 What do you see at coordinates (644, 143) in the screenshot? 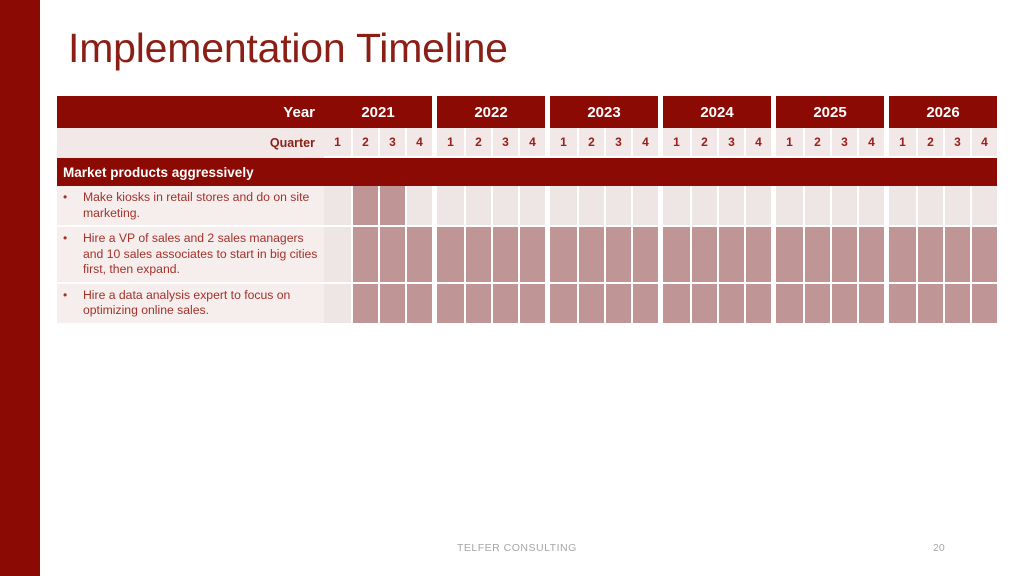
I see `quarter-header-2023-q4: 4` at bounding box center [644, 143].